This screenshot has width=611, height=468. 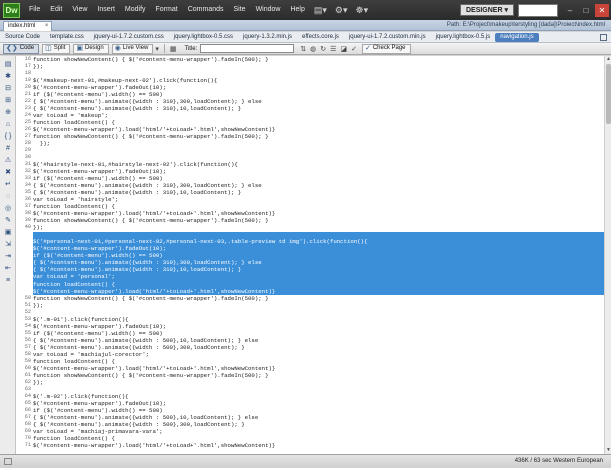 I want to click on settings-icon: ⚙▾, so click(x=341, y=10).